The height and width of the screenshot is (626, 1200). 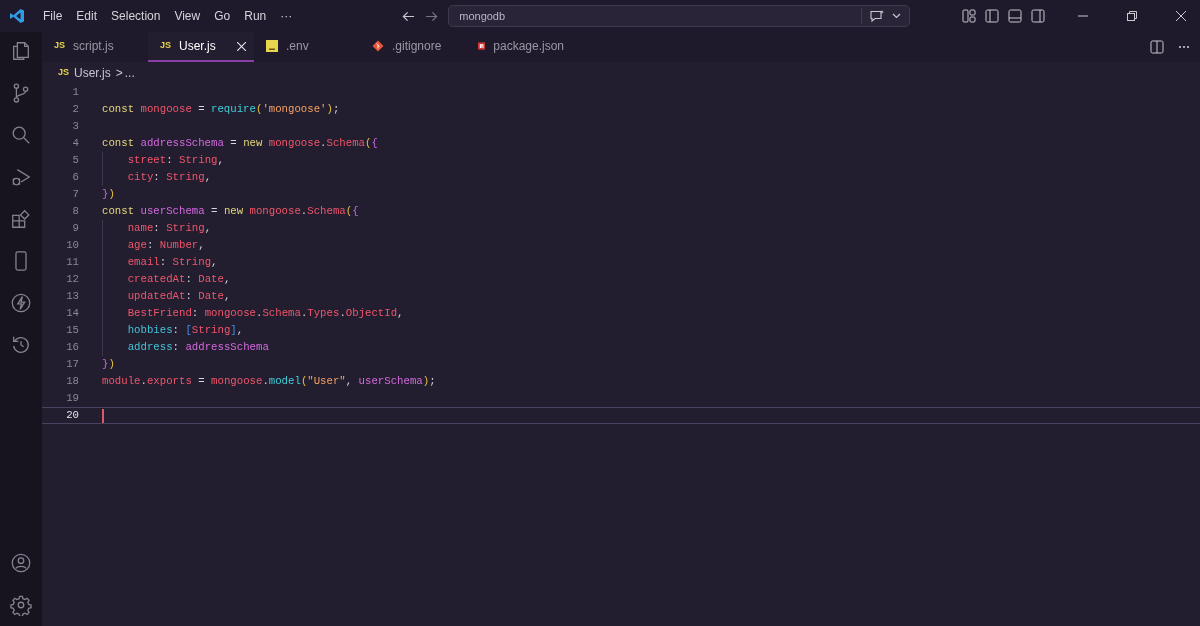 I want to click on npm-file-icon, so click(x=482, y=46).